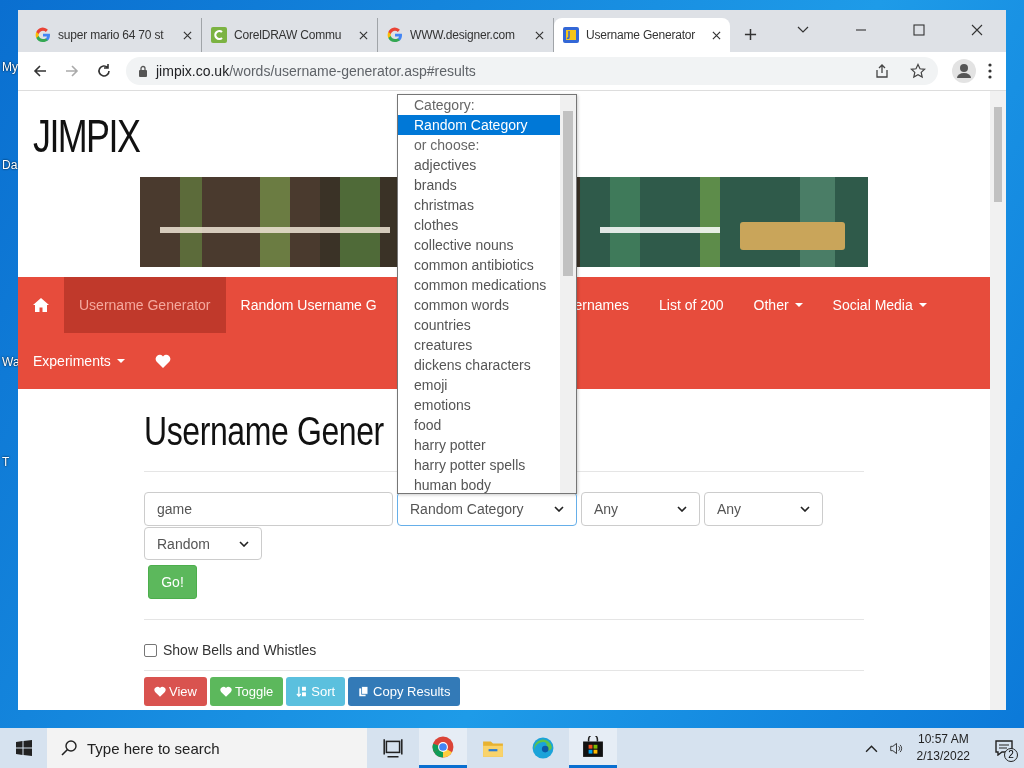 Image resolution: width=1024 pixels, height=768 pixels. I want to click on taskbar-app, so click(593, 748).